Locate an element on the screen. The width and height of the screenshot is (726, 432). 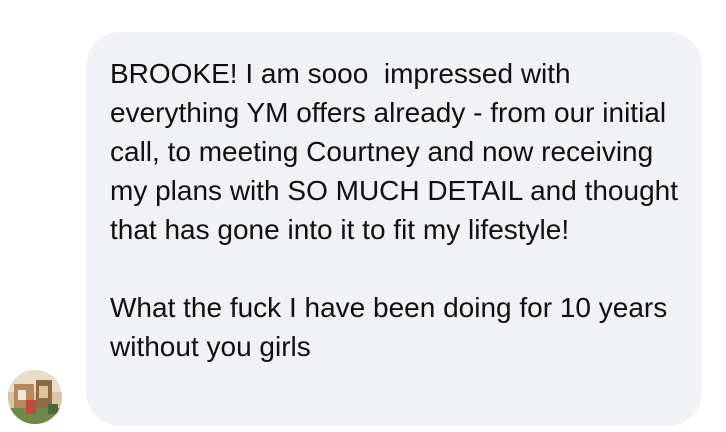
profile-photo-icon is located at coordinates (35, 397).